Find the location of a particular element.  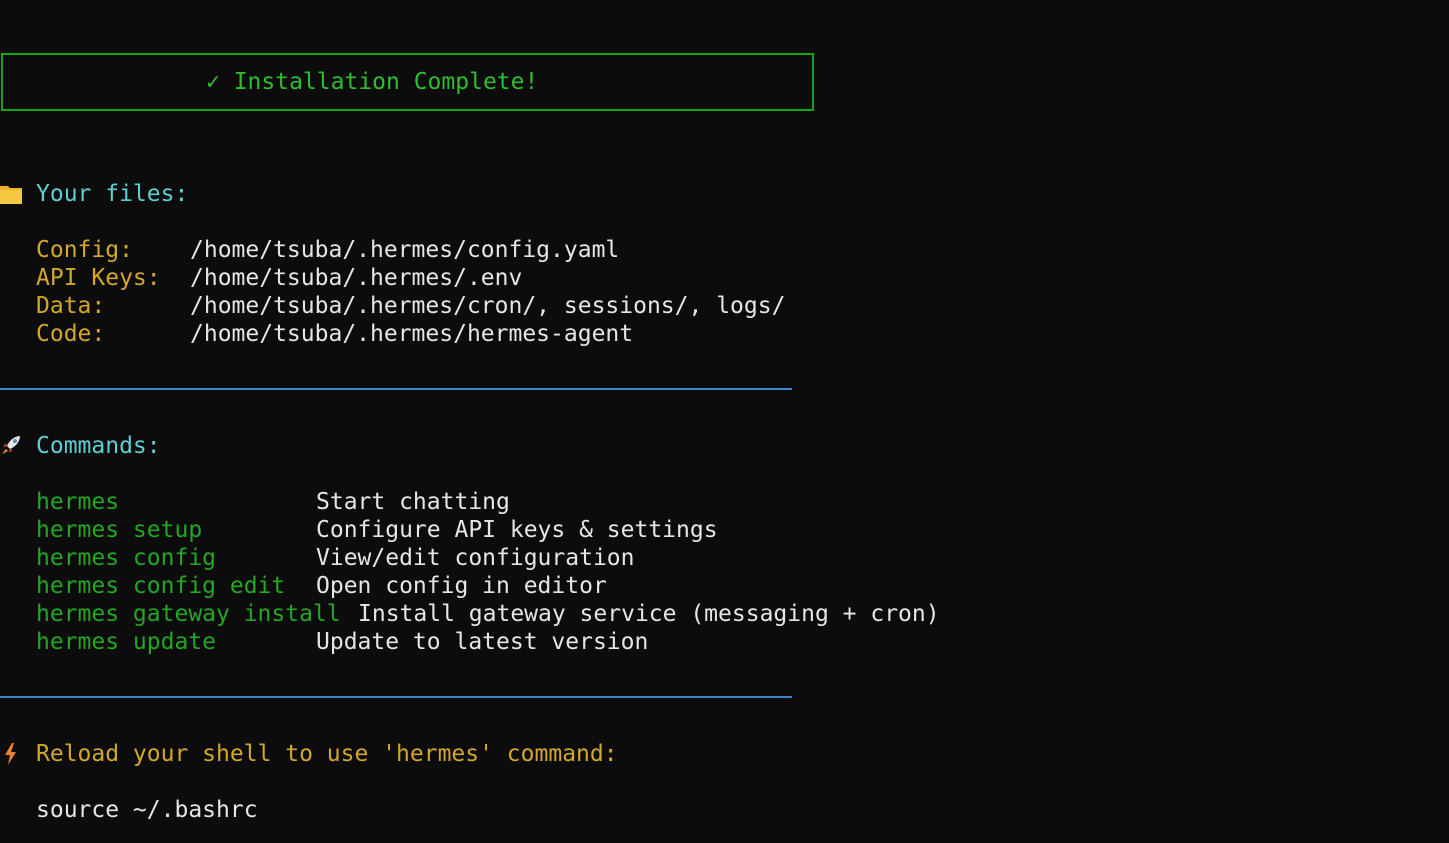

file-label: API Keys: is located at coordinates (98, 278).